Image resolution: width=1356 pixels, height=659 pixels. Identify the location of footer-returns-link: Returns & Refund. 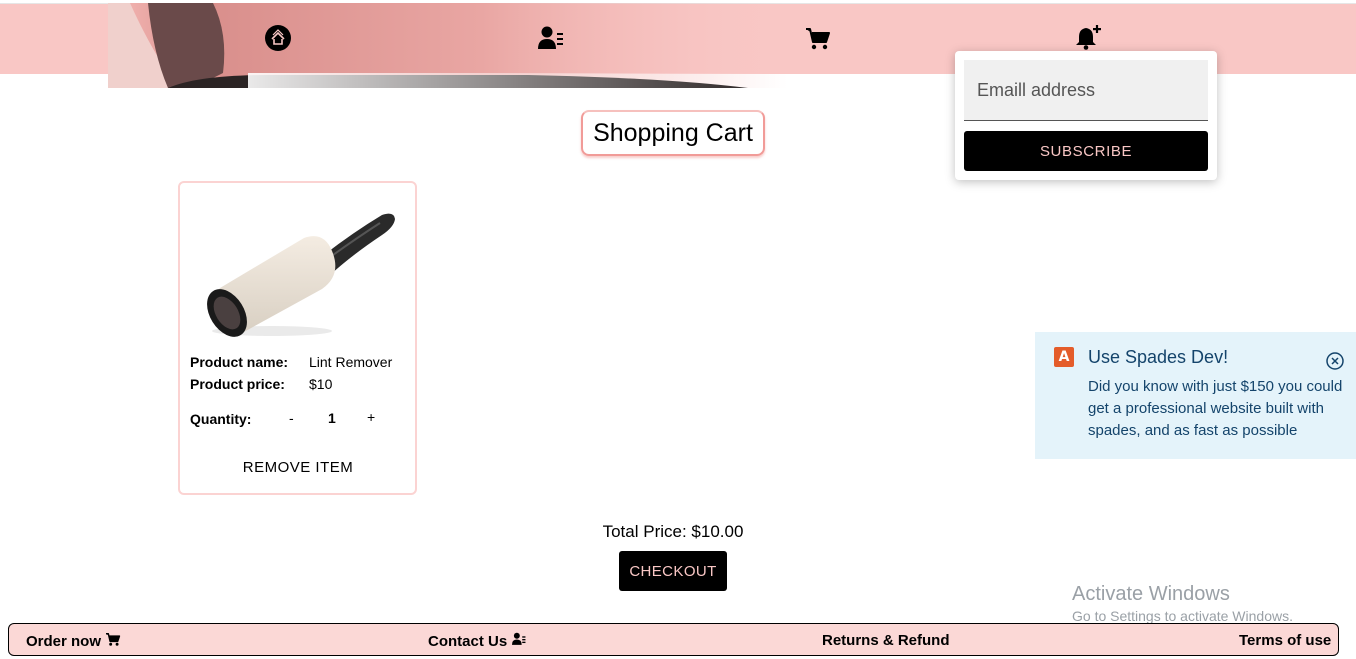
(886, 640).